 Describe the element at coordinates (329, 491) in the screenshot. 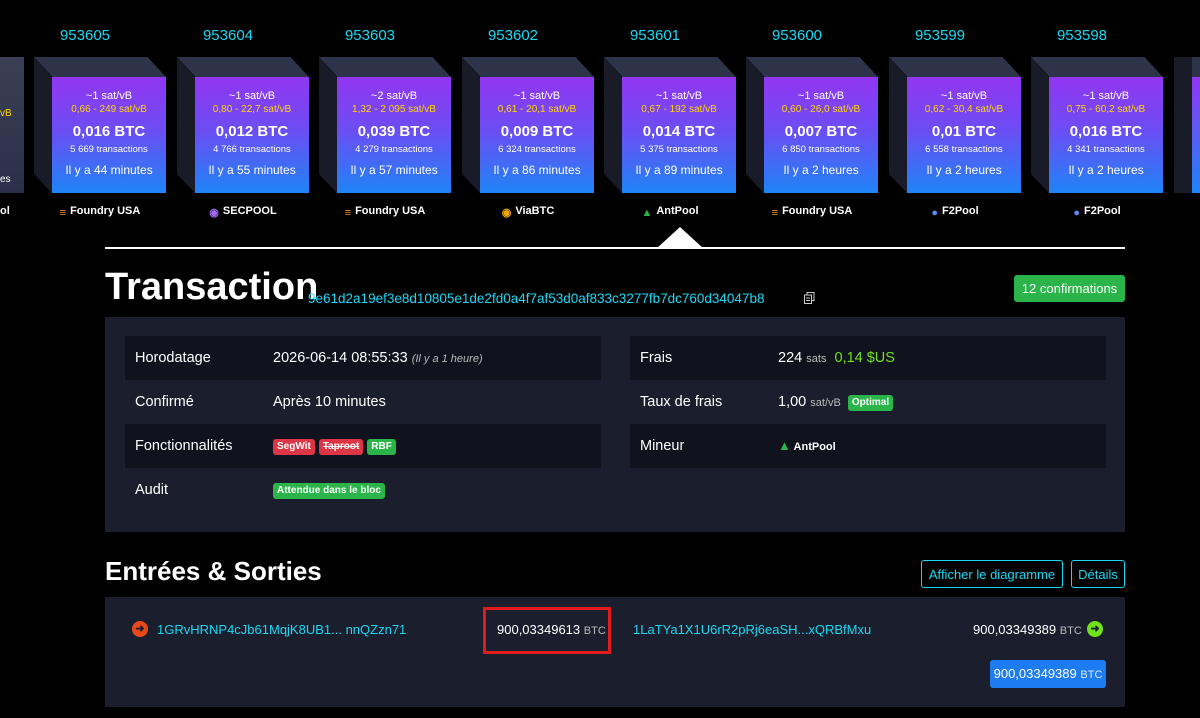

I see `audit-status-badge: Attendue dans le bloc` at that location.